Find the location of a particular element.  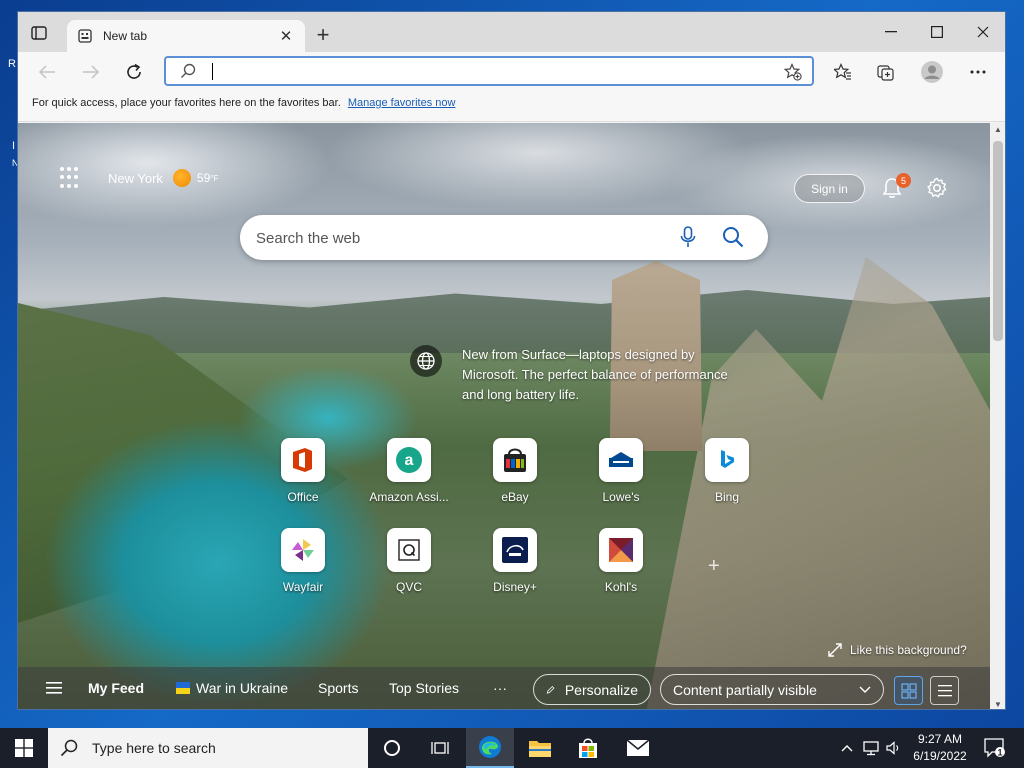

collections-icon is located at coordinates (886, 72).